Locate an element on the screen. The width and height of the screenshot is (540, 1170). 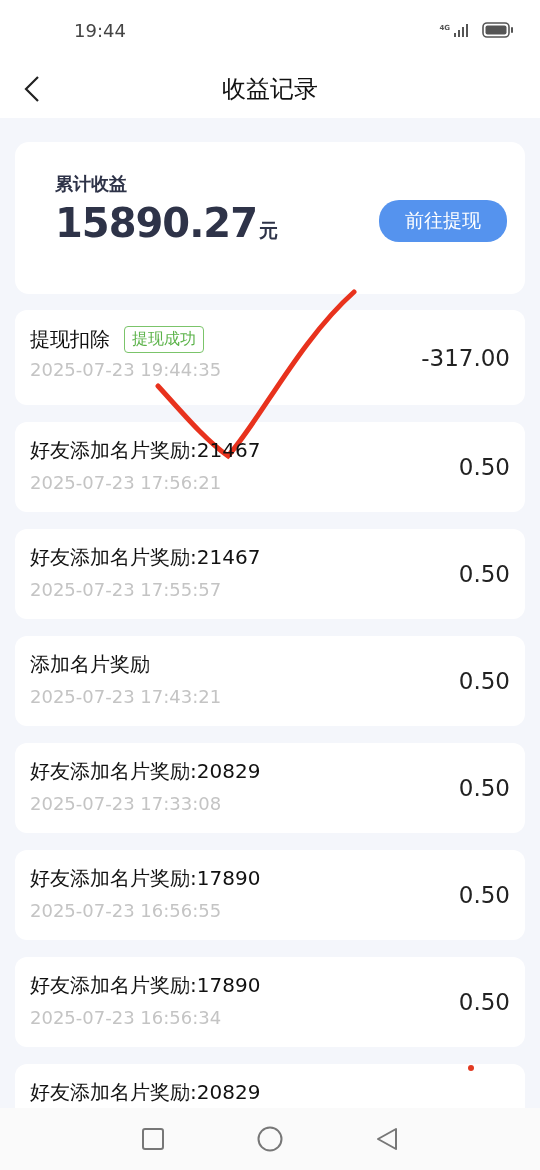
home-icon is located at coordinates (270, 1139).